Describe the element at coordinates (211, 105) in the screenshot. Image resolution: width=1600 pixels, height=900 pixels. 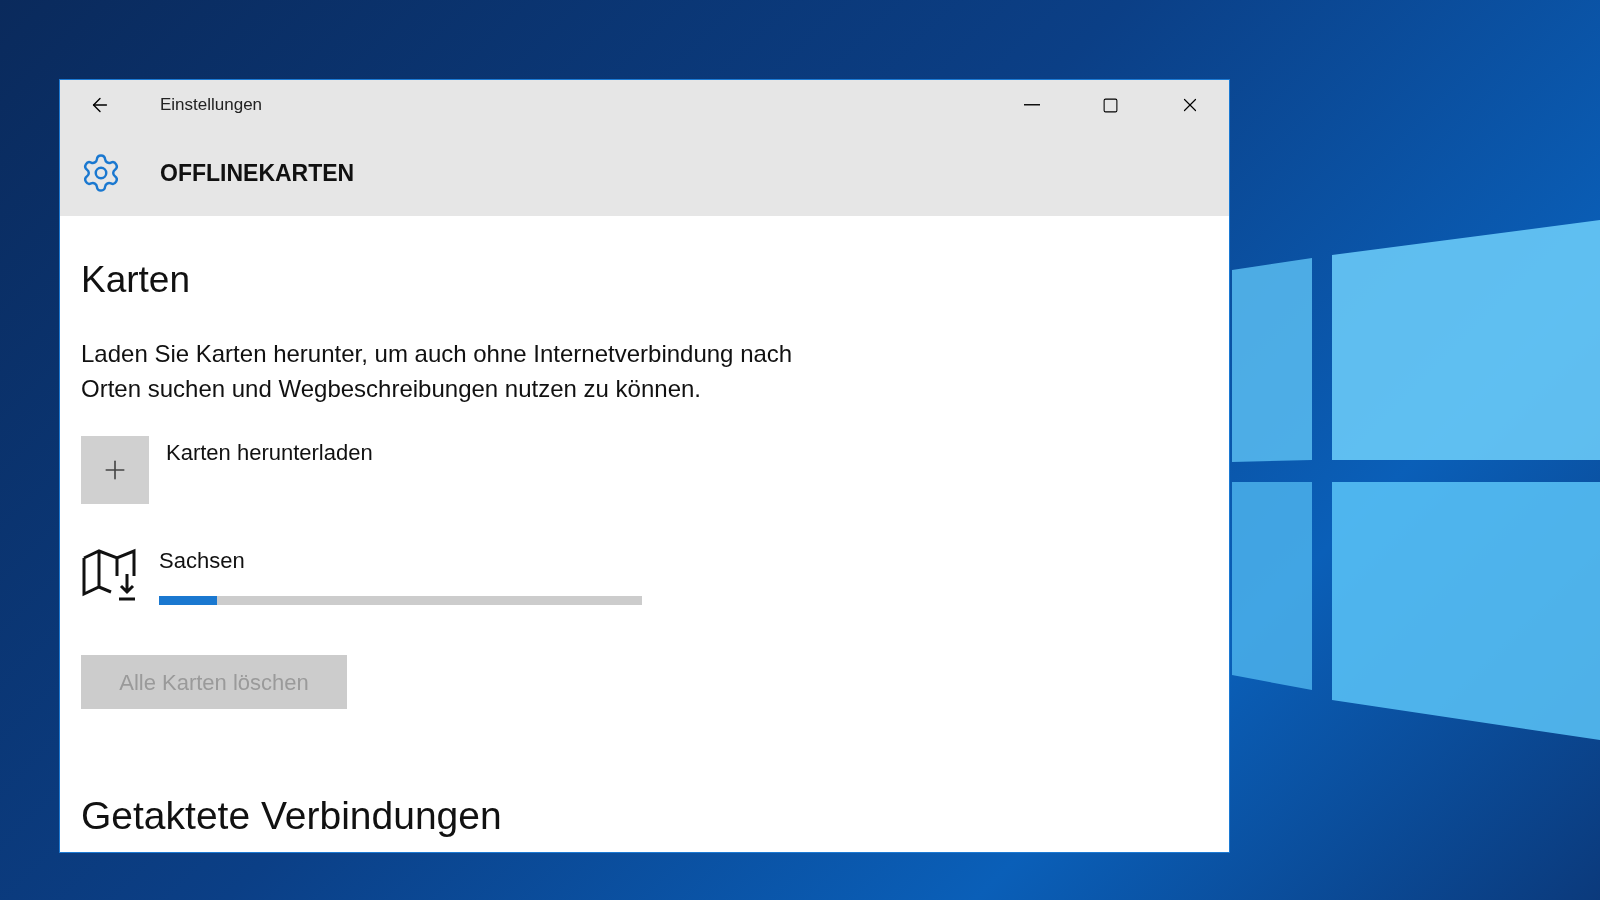
I see `window-title: Einstellungen` at that location.